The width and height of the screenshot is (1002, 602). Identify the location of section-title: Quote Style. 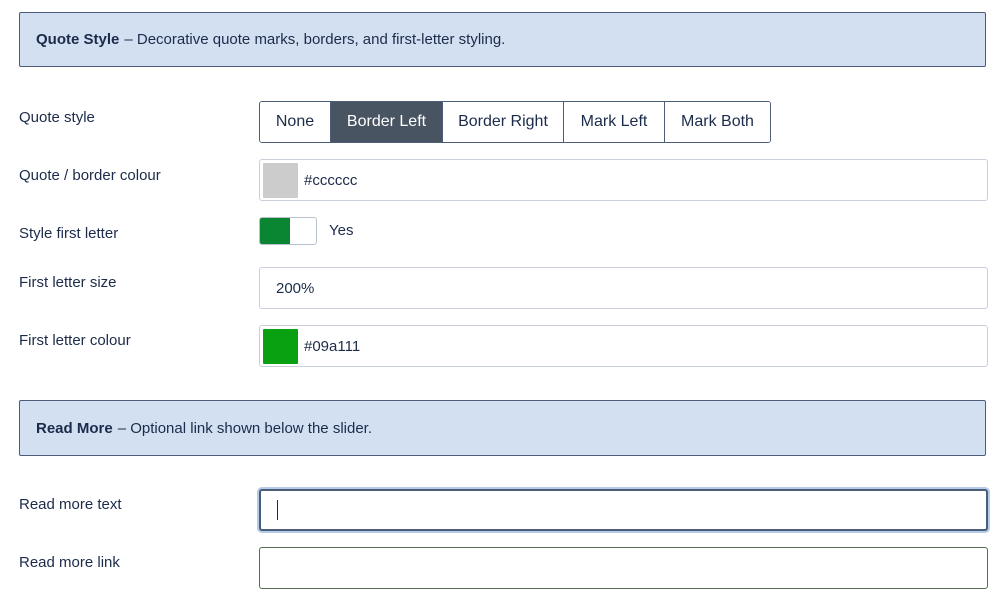
(78, 39).